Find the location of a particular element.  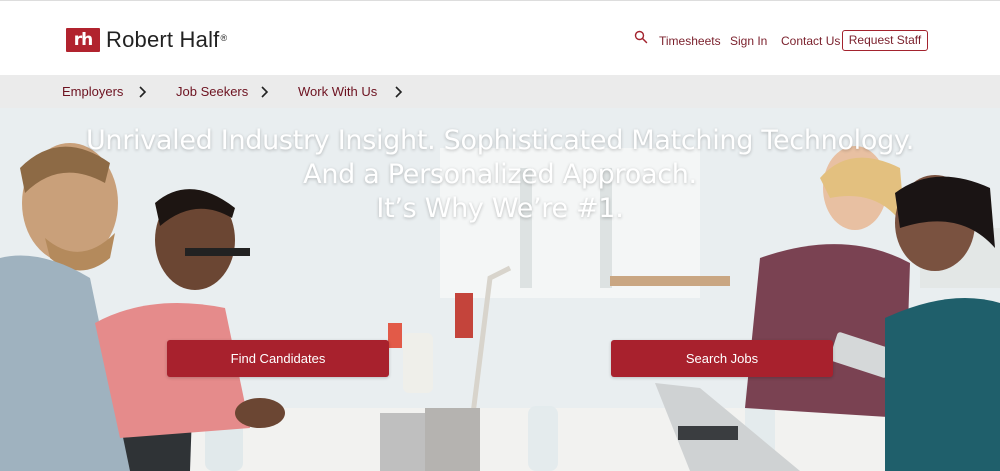

search-jobs-button: Search Jobs is located at coordinates (722, 358).